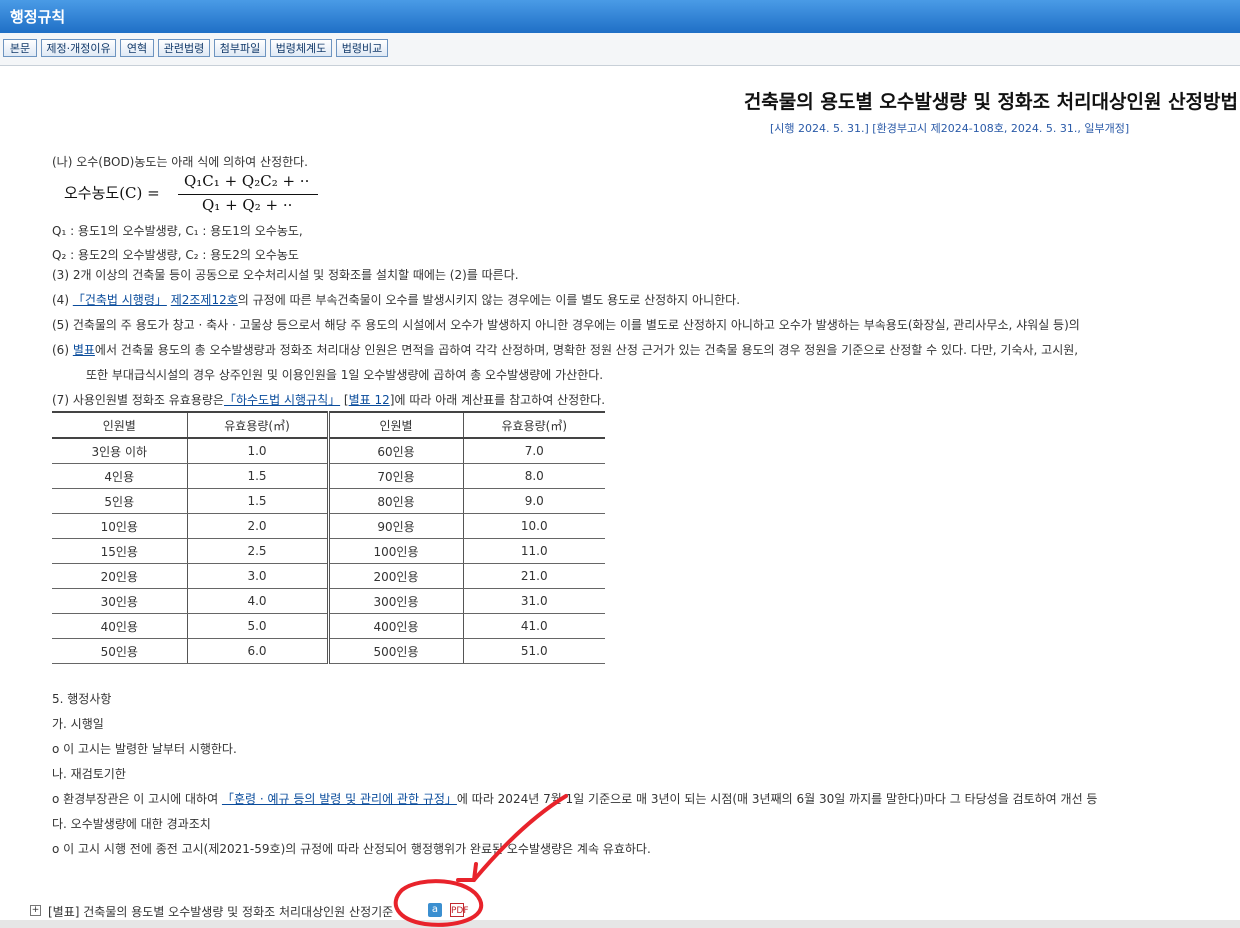 The width and height of the screenshot is (1240, 928). Describe the element at coordinates (497, 400) in the screenshot. I see `paragraph-7-text: ]에 따라 아래 계산표를 참고하여 산정한다.` at that location.